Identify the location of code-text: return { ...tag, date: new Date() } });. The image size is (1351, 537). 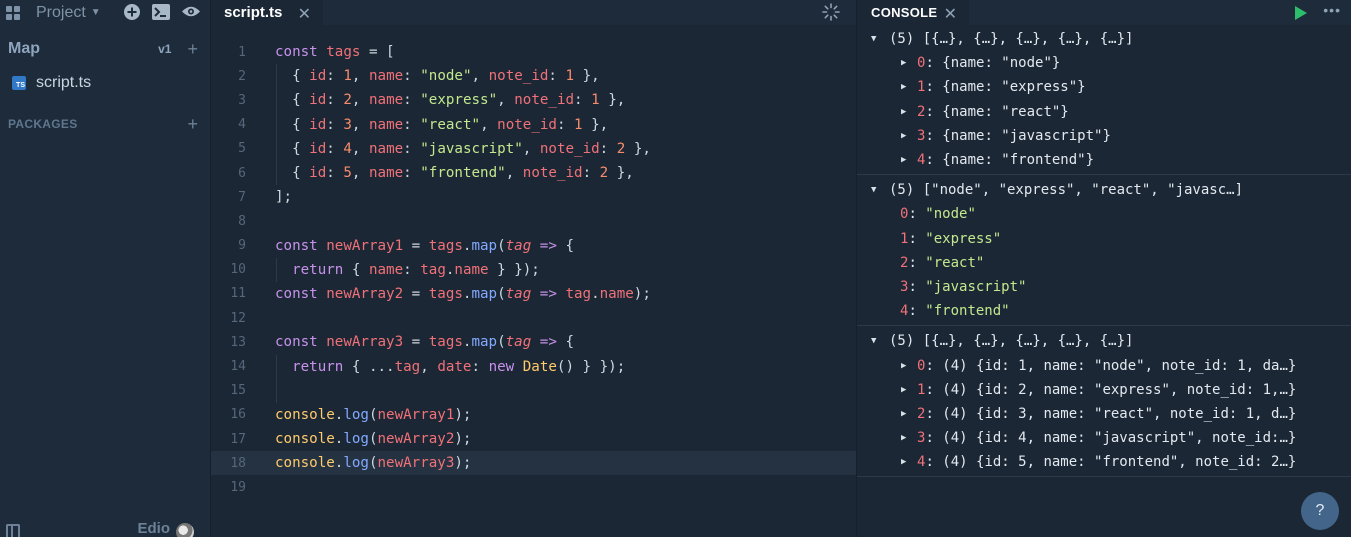
(442, 367).